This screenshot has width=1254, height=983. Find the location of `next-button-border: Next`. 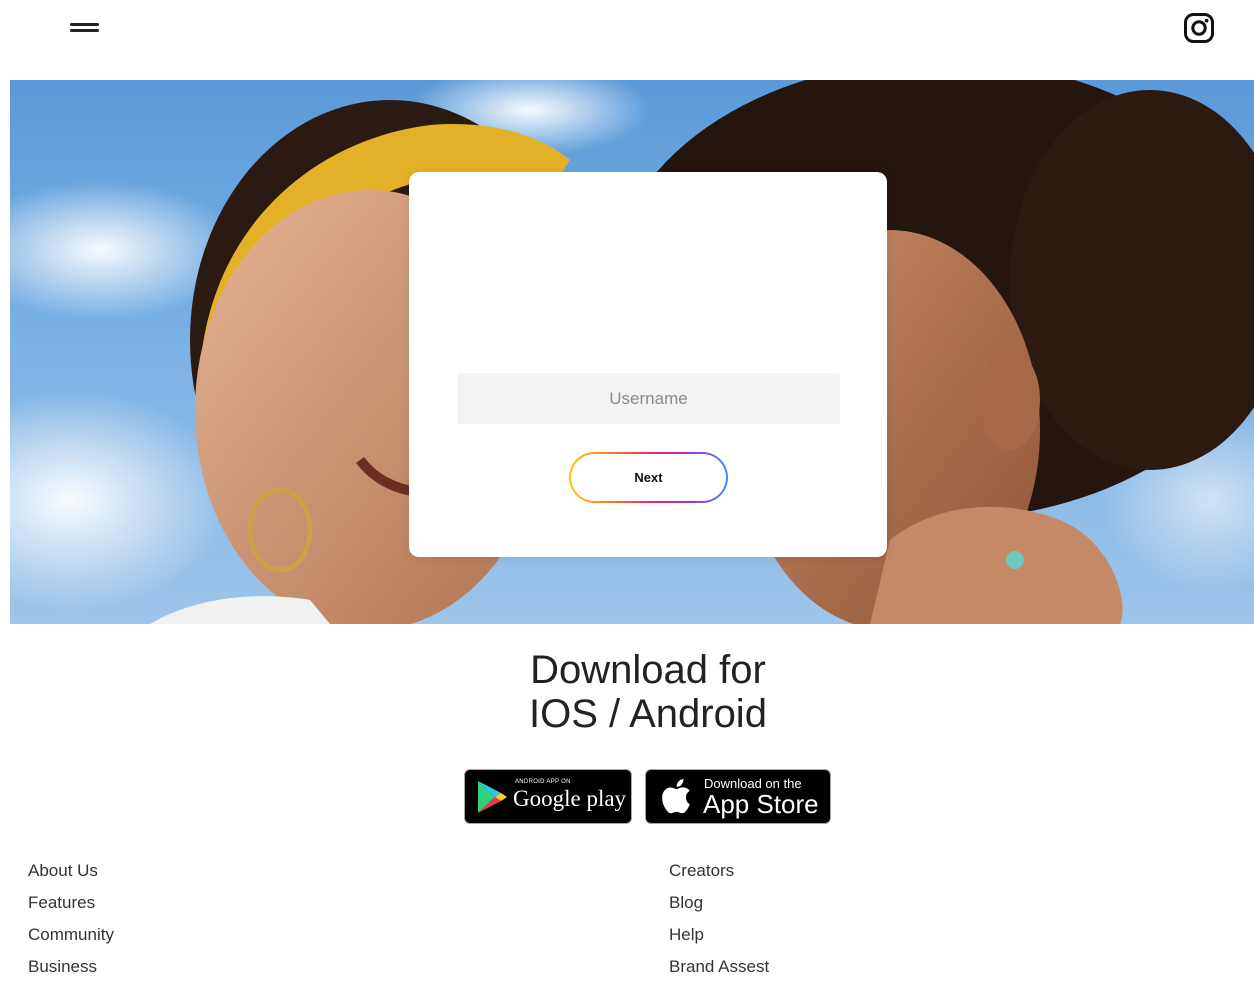

next-button-border: Next is located at coordinates (648, 477).